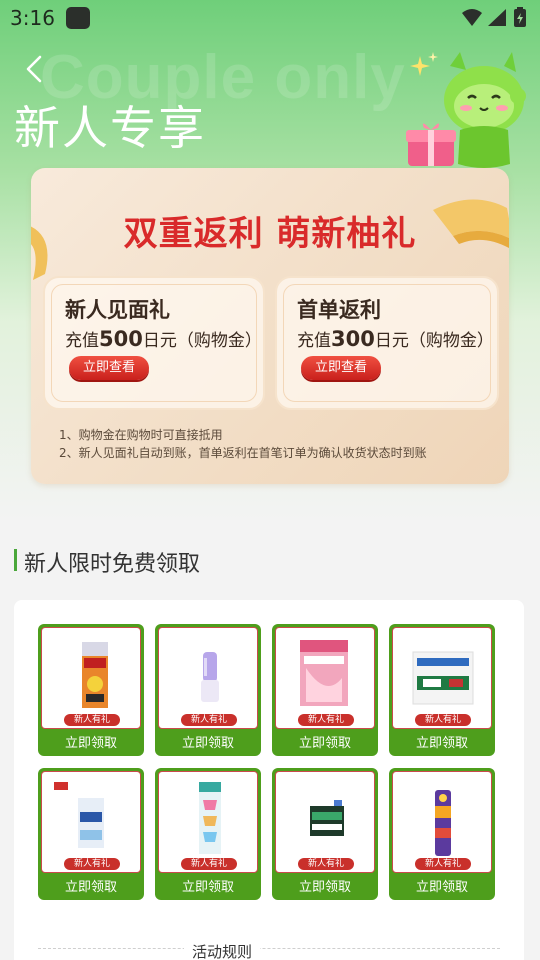 This screenshot has height=960, width=540. I want to click on gift-card-first-order: 首单返利 充值300日元（购物金） 立即查看, so click(387, 343).